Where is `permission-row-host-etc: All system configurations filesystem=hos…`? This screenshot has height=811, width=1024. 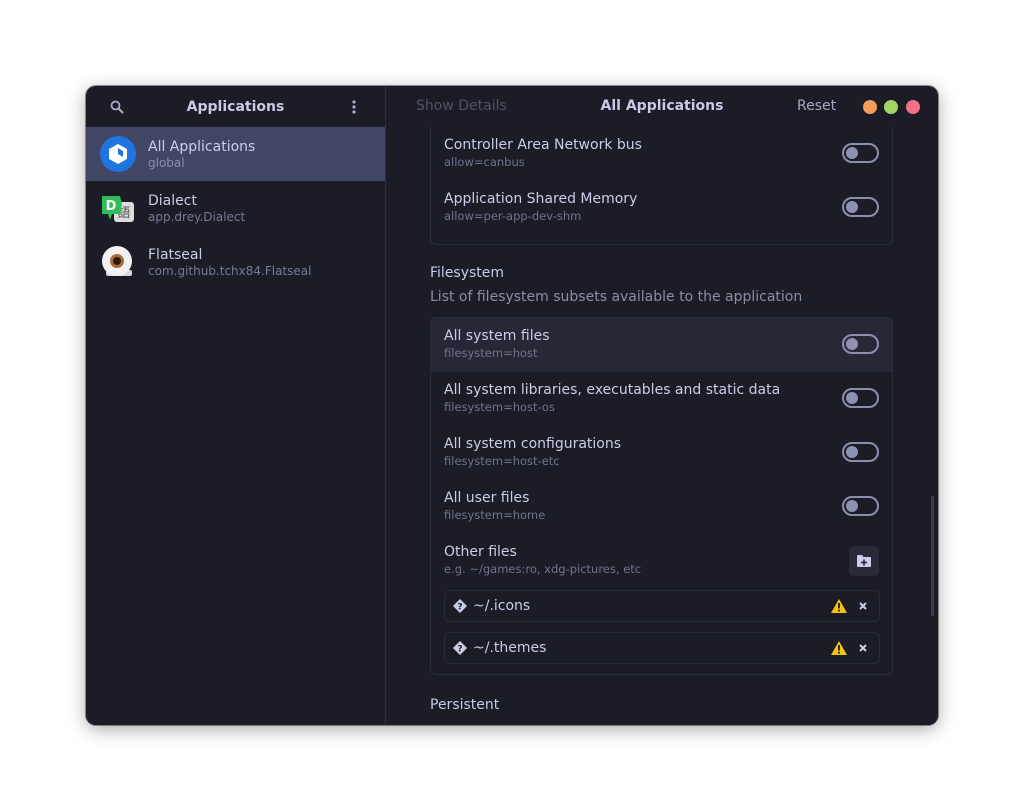 permission-row-host-etc: All system configurations filesystem=hos… is located at coordinates (661, 453).